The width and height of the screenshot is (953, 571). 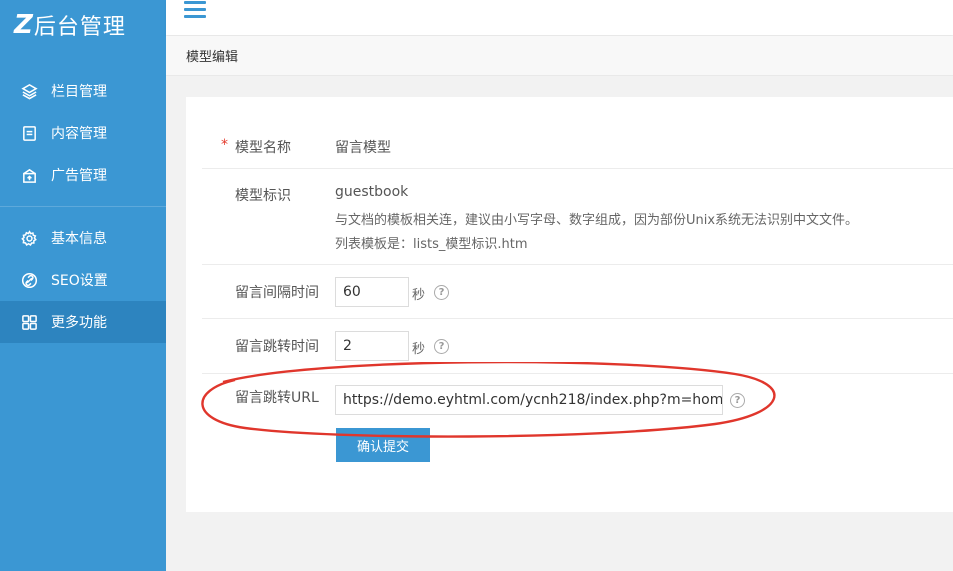 What do you see at coordinates (79, 176) in the screenshot?
I see `sidebar-item-label: 广告管理` at bounding box center [79, 176].